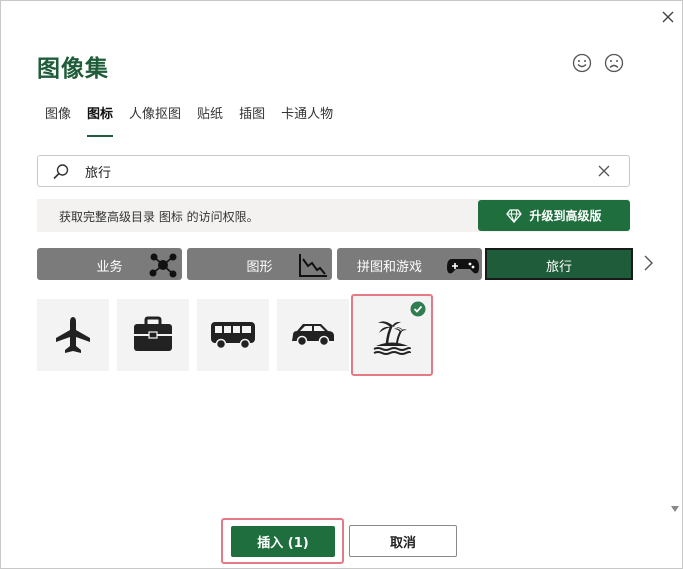 This screenshot has height=569, width=683. What do you see at coordinates (252, 120) in the screenshot?
I see `tab-illustrations: 插图` at bounding box center [252, 120].